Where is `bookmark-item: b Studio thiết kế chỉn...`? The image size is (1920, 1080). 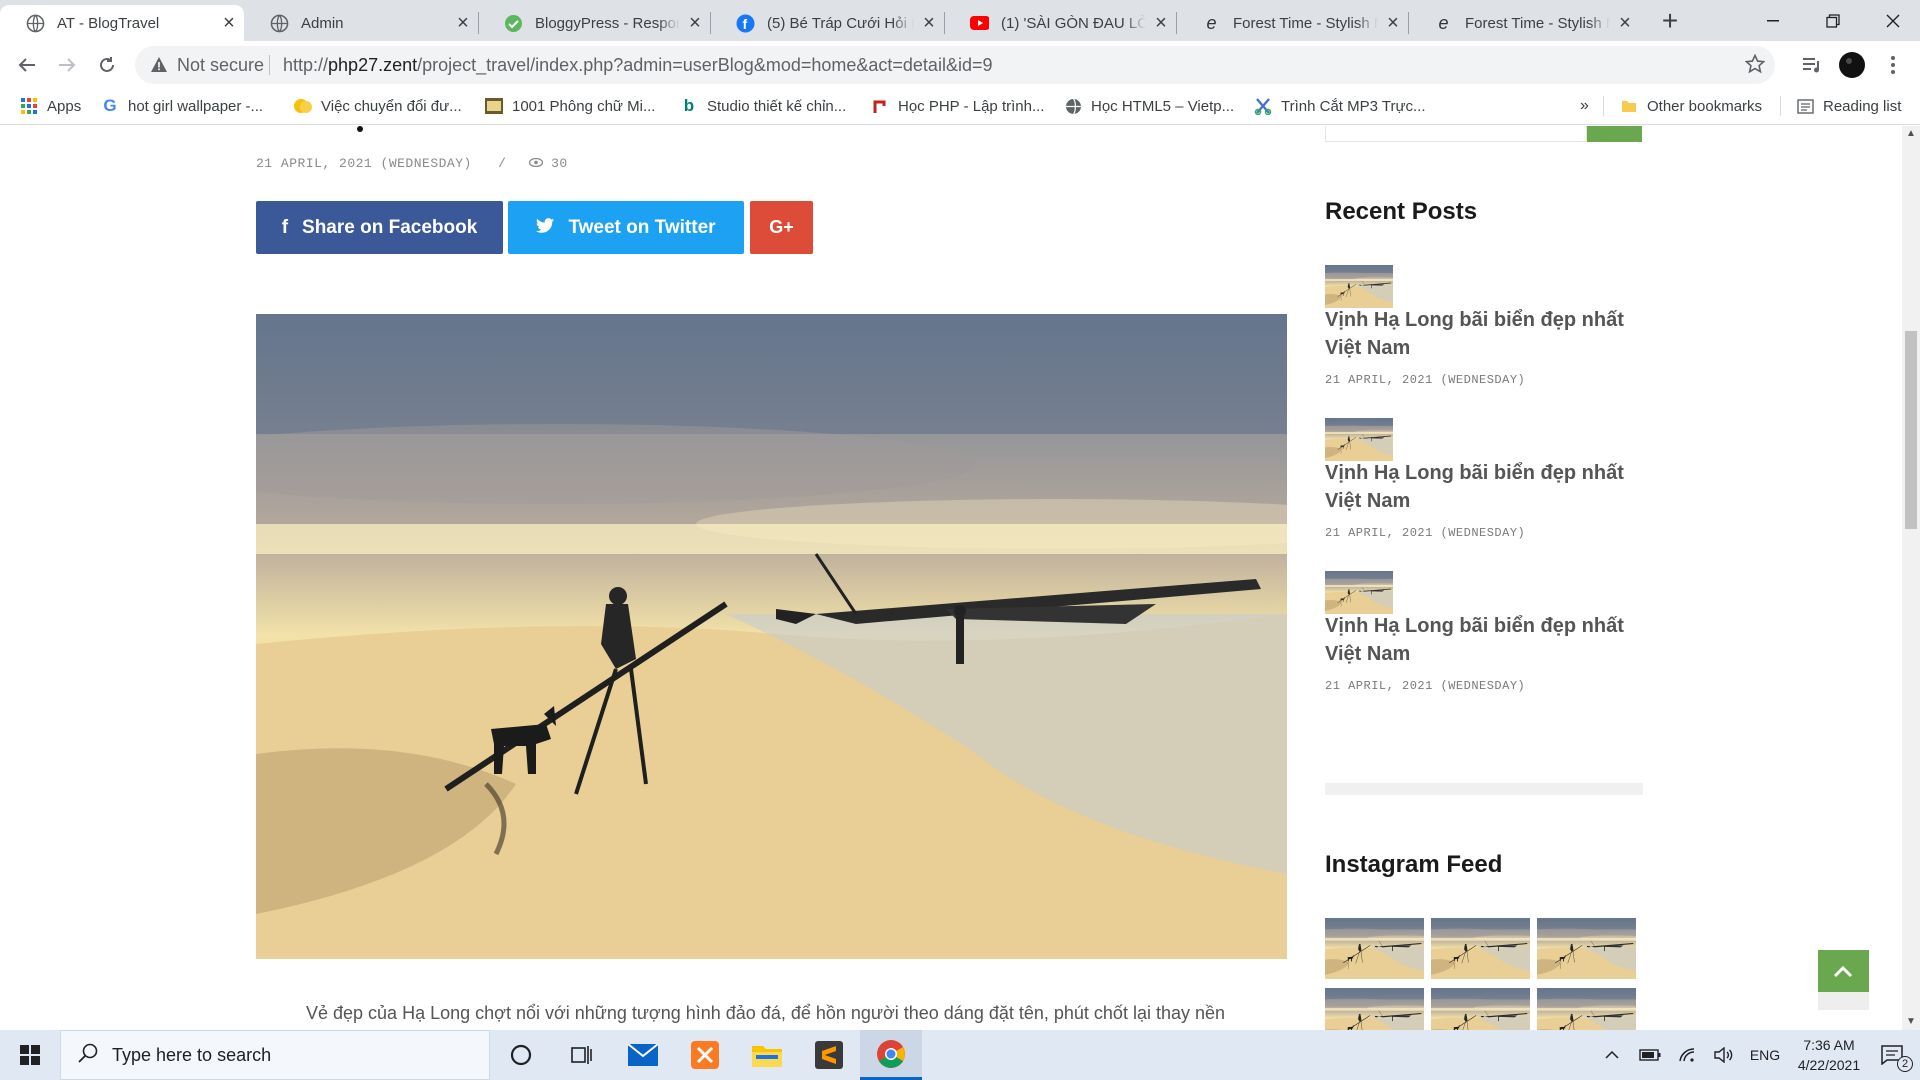 bookmark-item: b Studio thiết kế chỉn... is located at coordinates (763, 105).